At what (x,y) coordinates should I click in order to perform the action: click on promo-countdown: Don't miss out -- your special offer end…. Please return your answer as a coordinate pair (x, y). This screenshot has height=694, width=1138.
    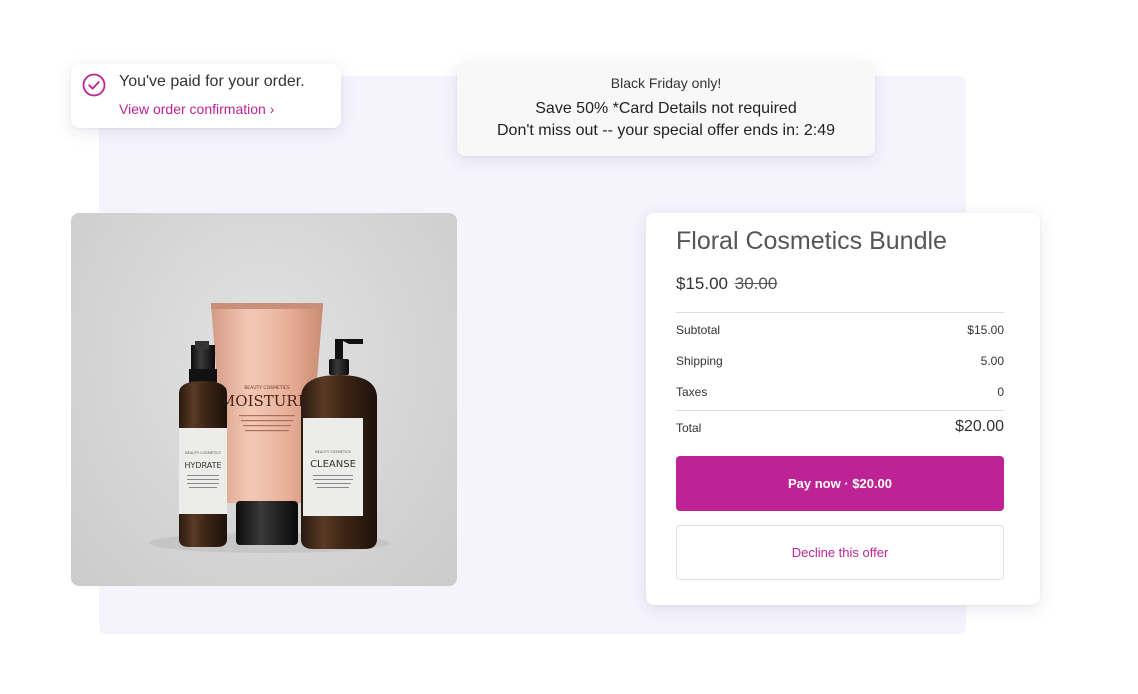
    Looking at the image, I should click on (666, 130).